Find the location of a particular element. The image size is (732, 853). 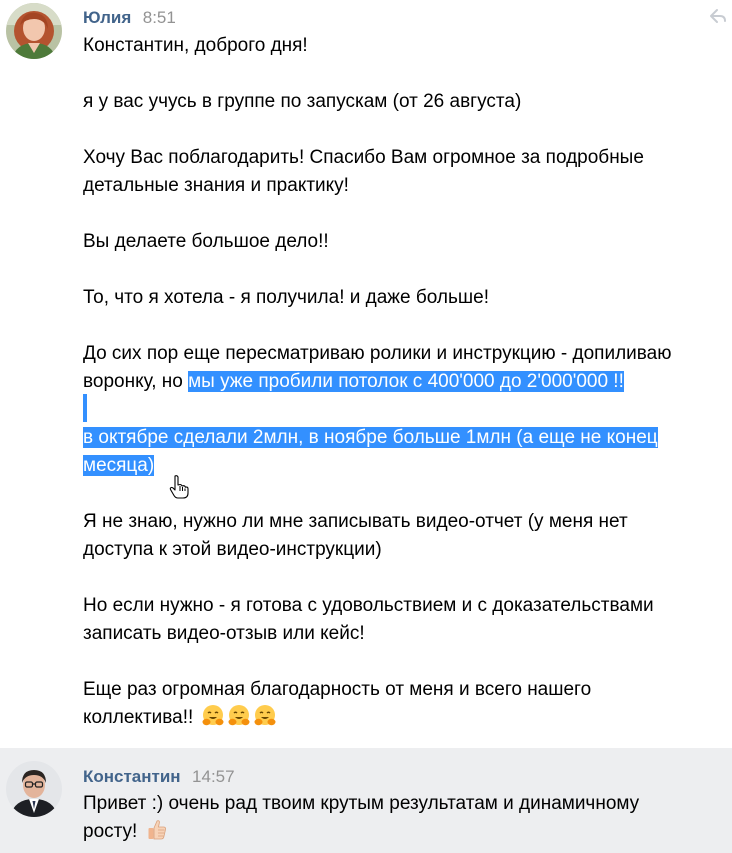

selection-empty-line is located at coordinates (85, 408).